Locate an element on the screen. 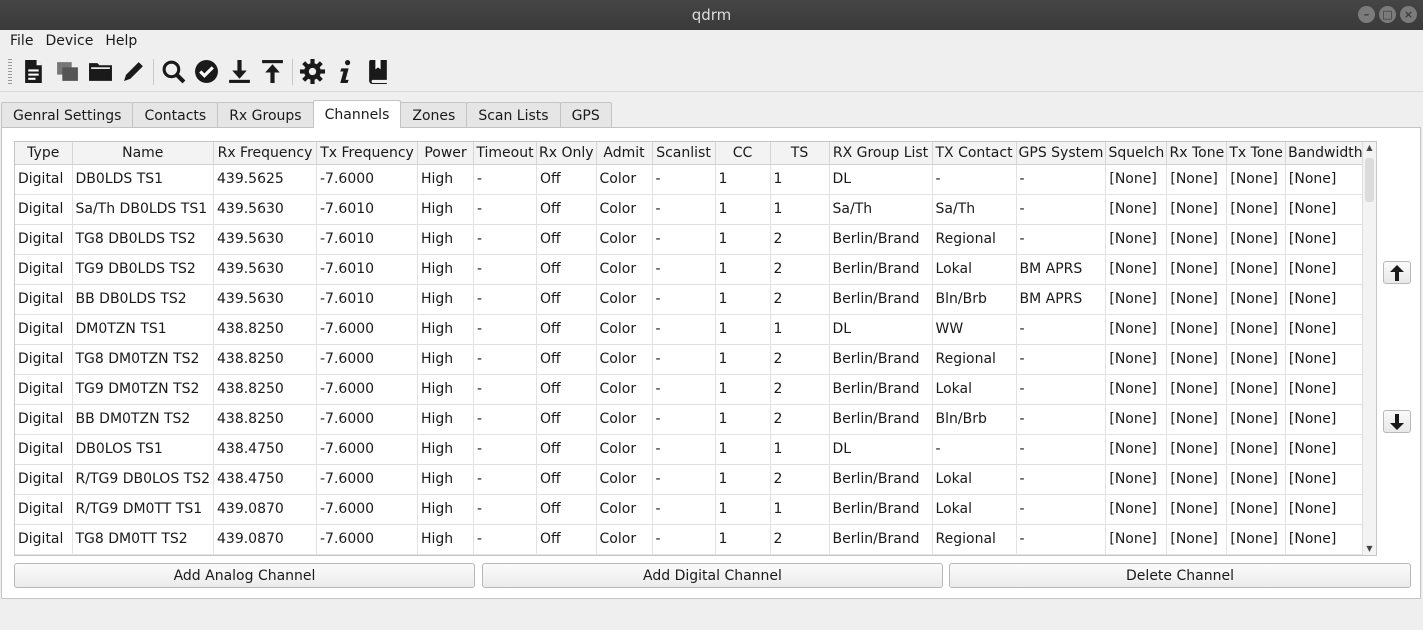  download-icon is located at coordinates (239, 71).